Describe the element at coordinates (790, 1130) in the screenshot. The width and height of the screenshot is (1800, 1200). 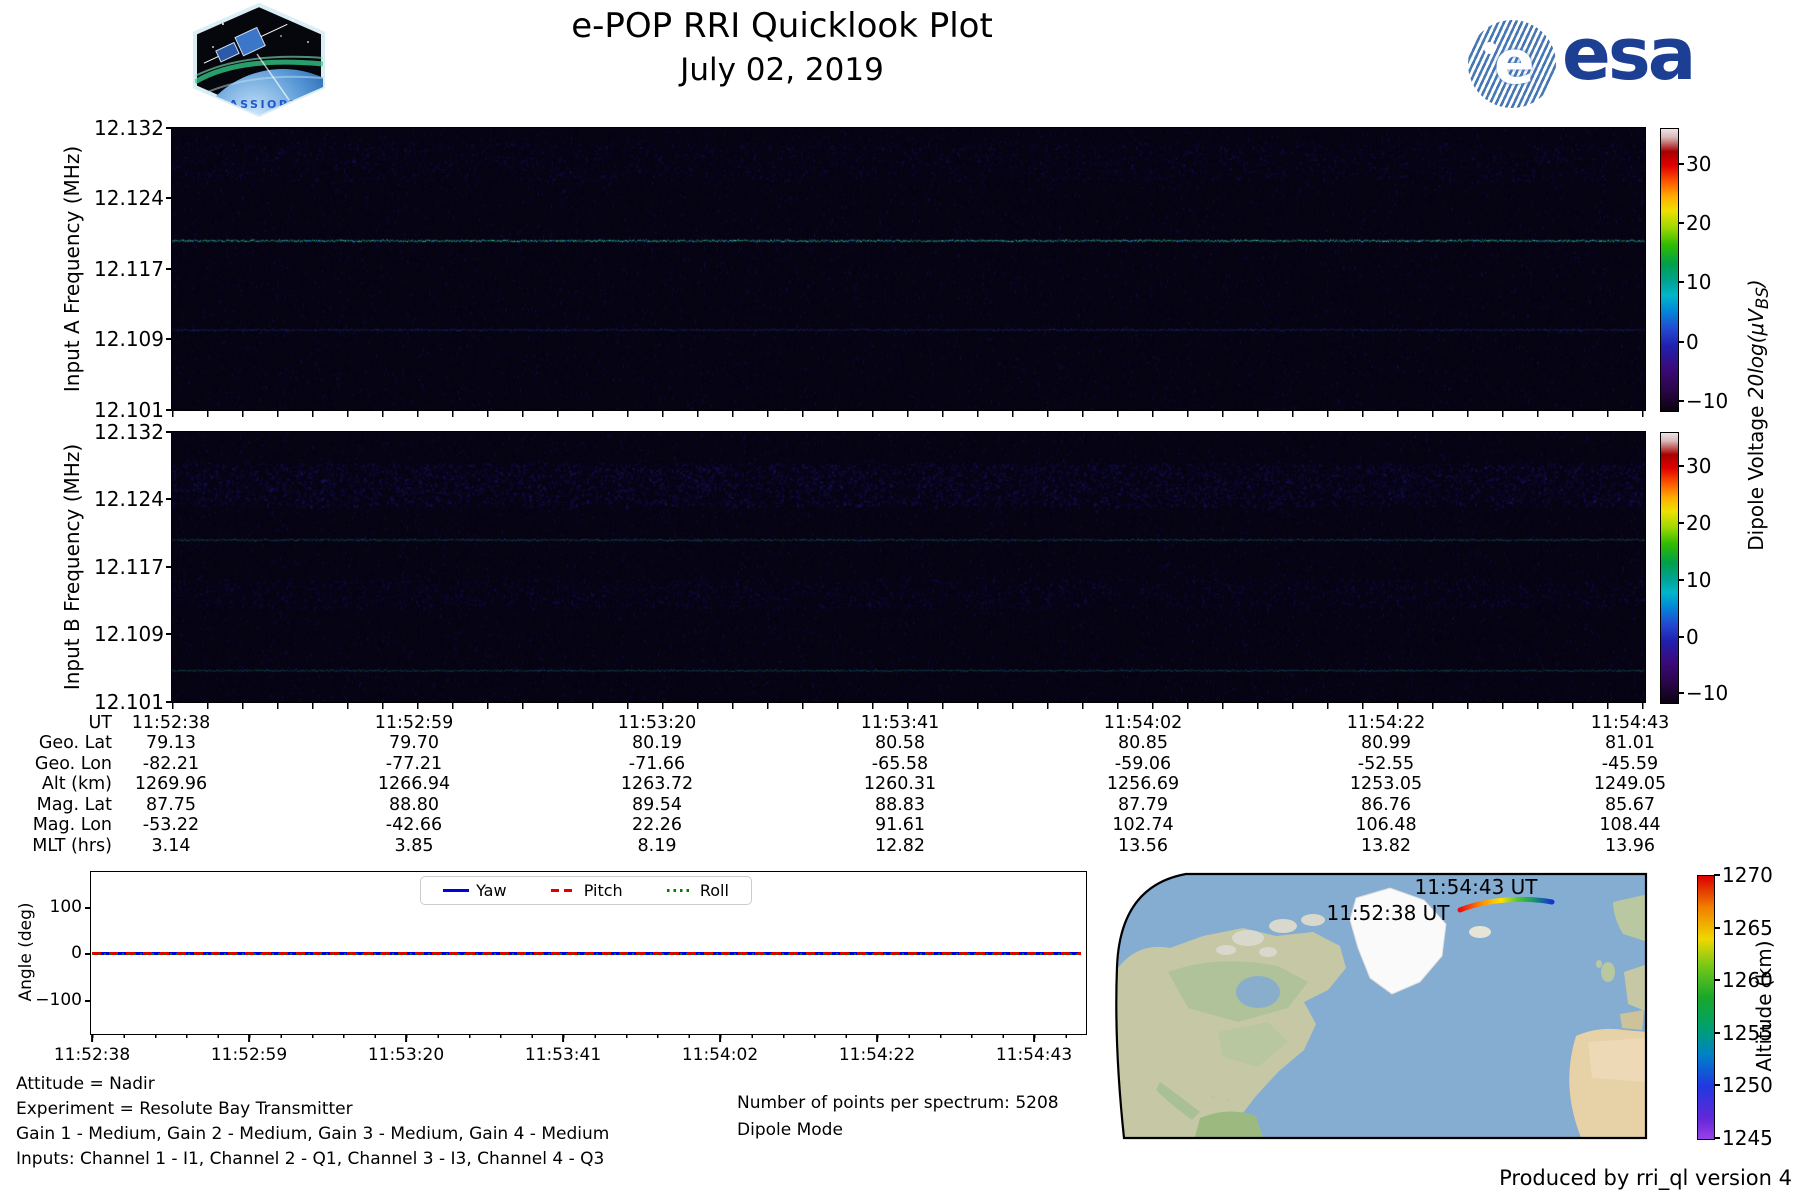
I see `mode-note: Dipole Mode` at that location.